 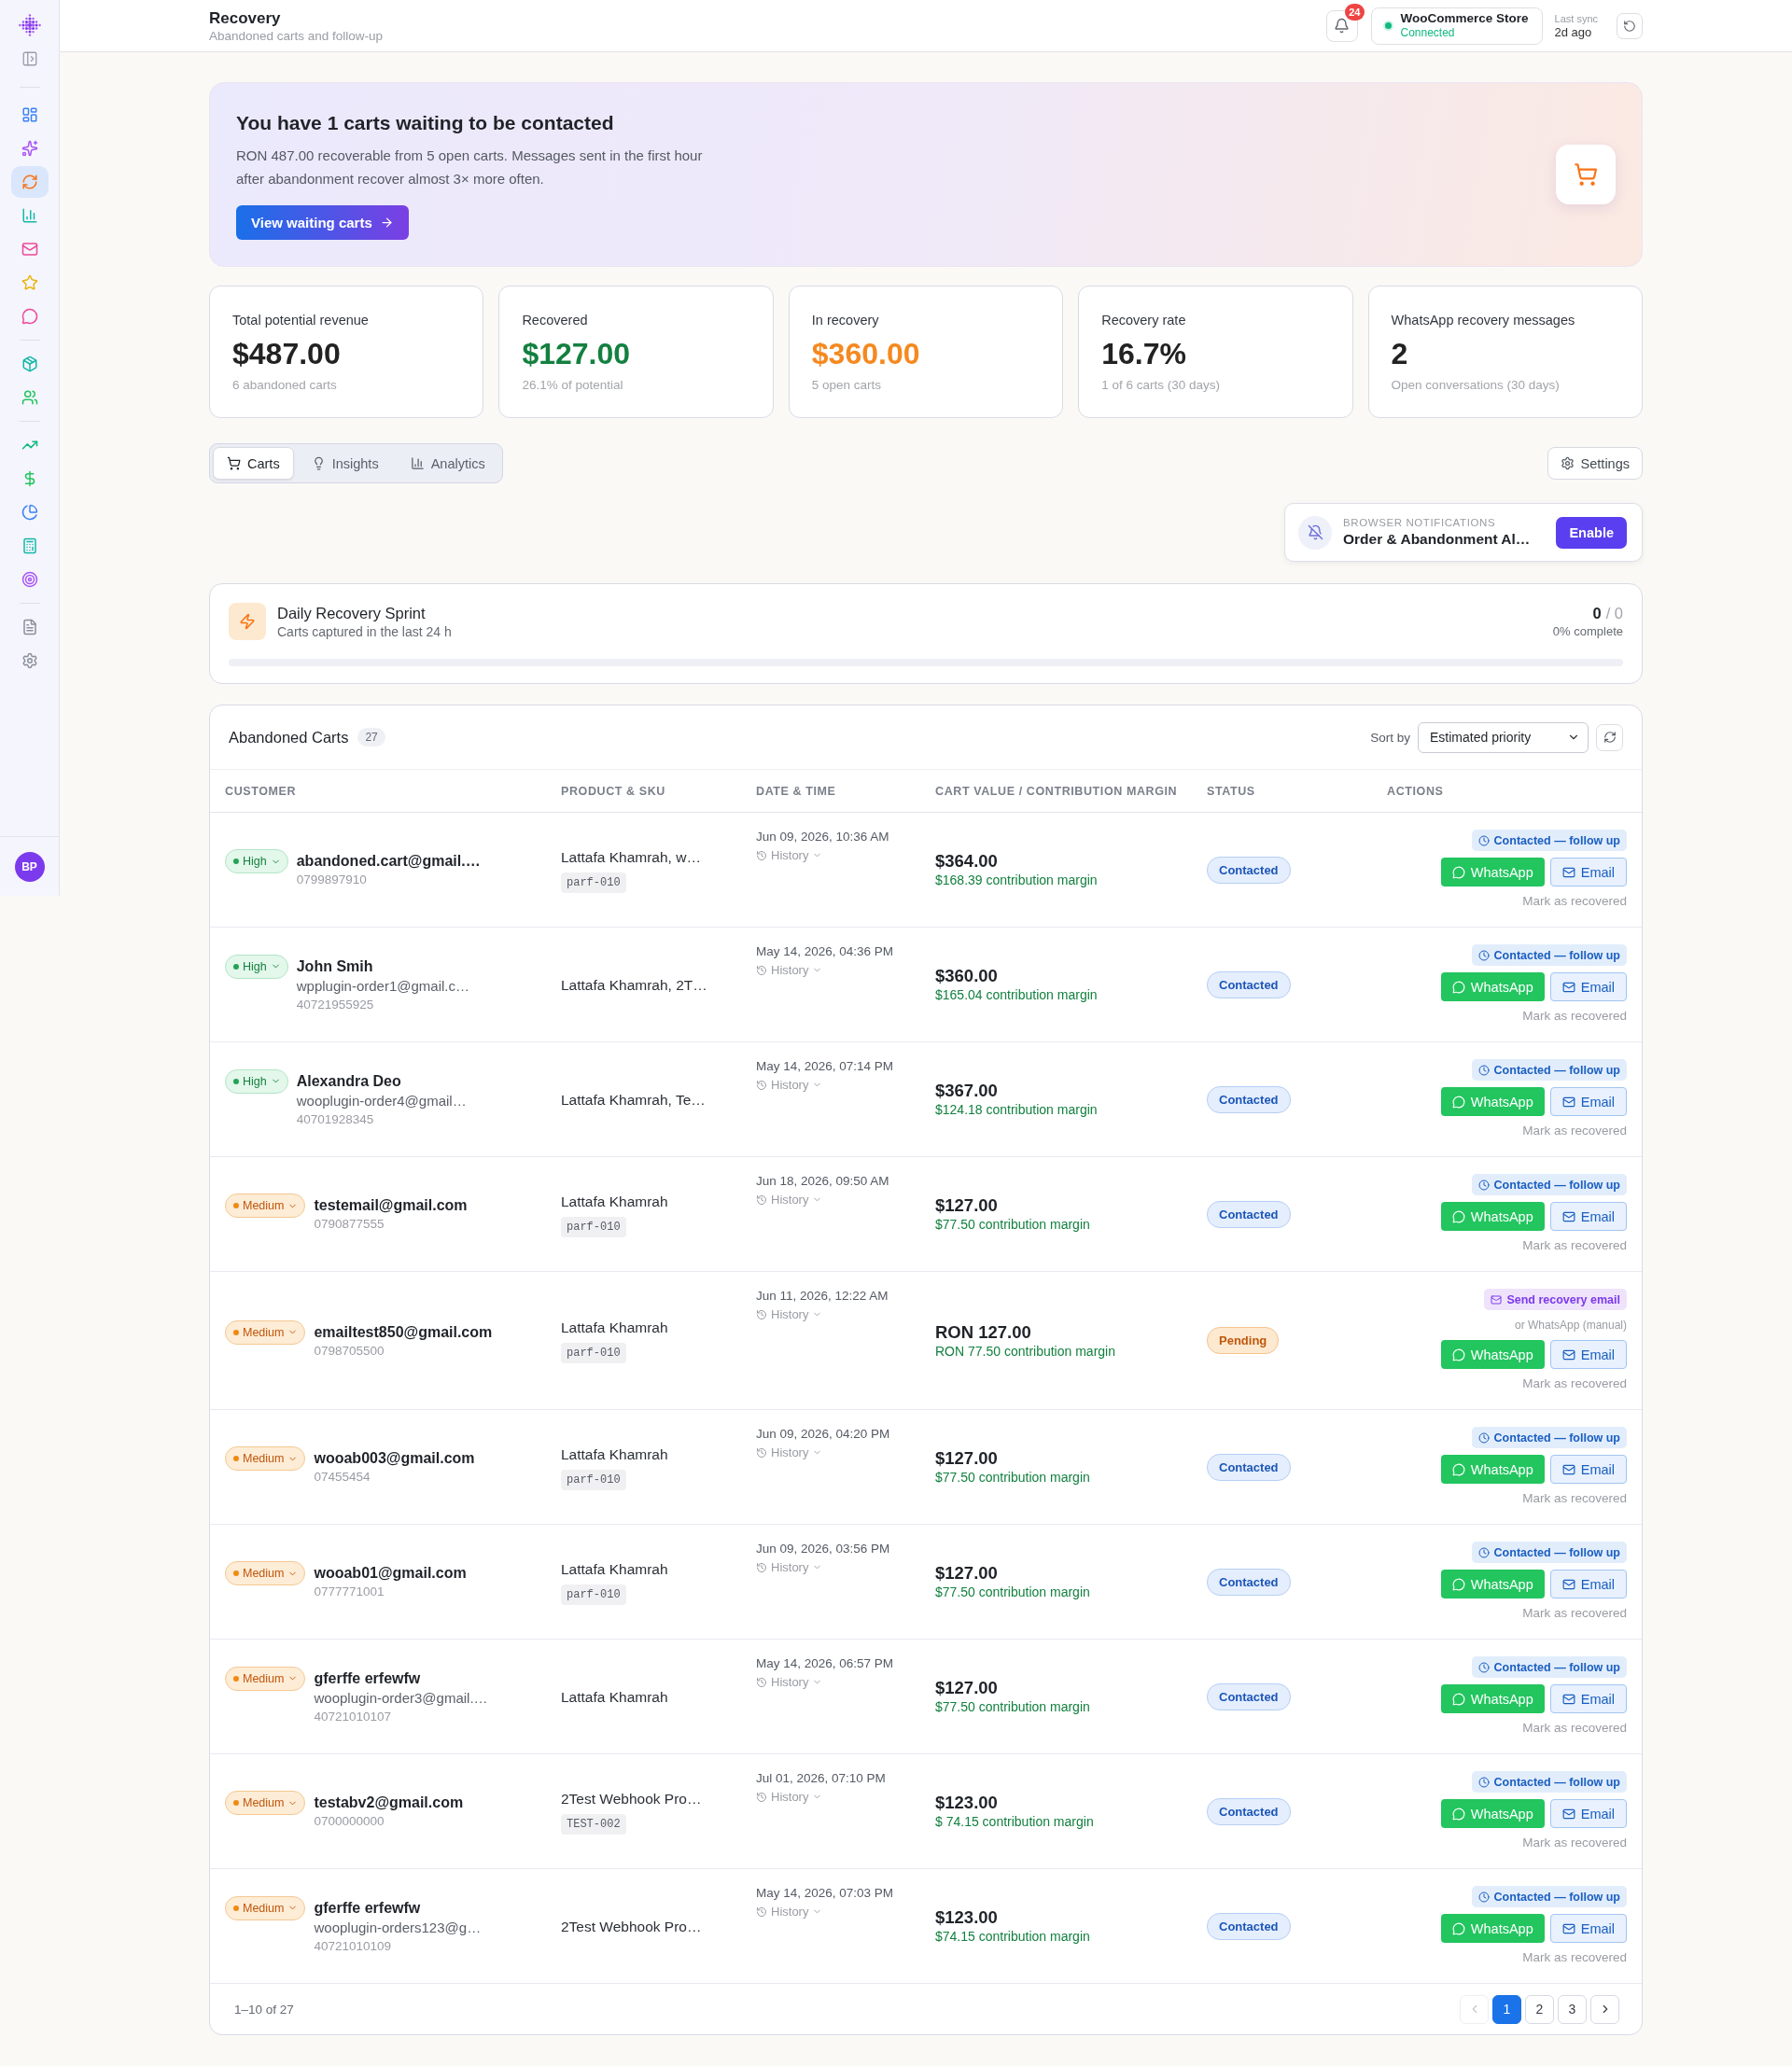 I want to click on action-tag: Send recovery email, so click(x=1555, y=1299).